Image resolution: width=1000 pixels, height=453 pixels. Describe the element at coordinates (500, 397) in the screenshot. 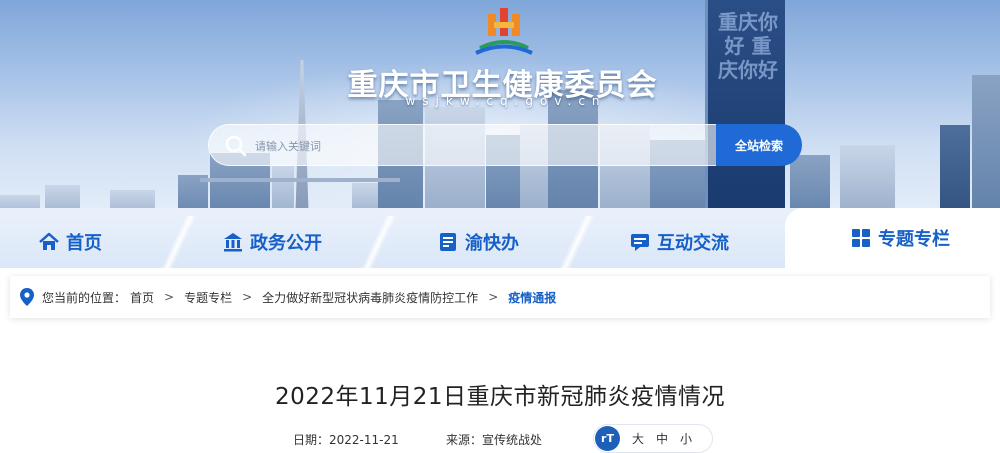

I see `article-title: 2022年11月21日重庆市新冠肺炎疫情情况` at that location.